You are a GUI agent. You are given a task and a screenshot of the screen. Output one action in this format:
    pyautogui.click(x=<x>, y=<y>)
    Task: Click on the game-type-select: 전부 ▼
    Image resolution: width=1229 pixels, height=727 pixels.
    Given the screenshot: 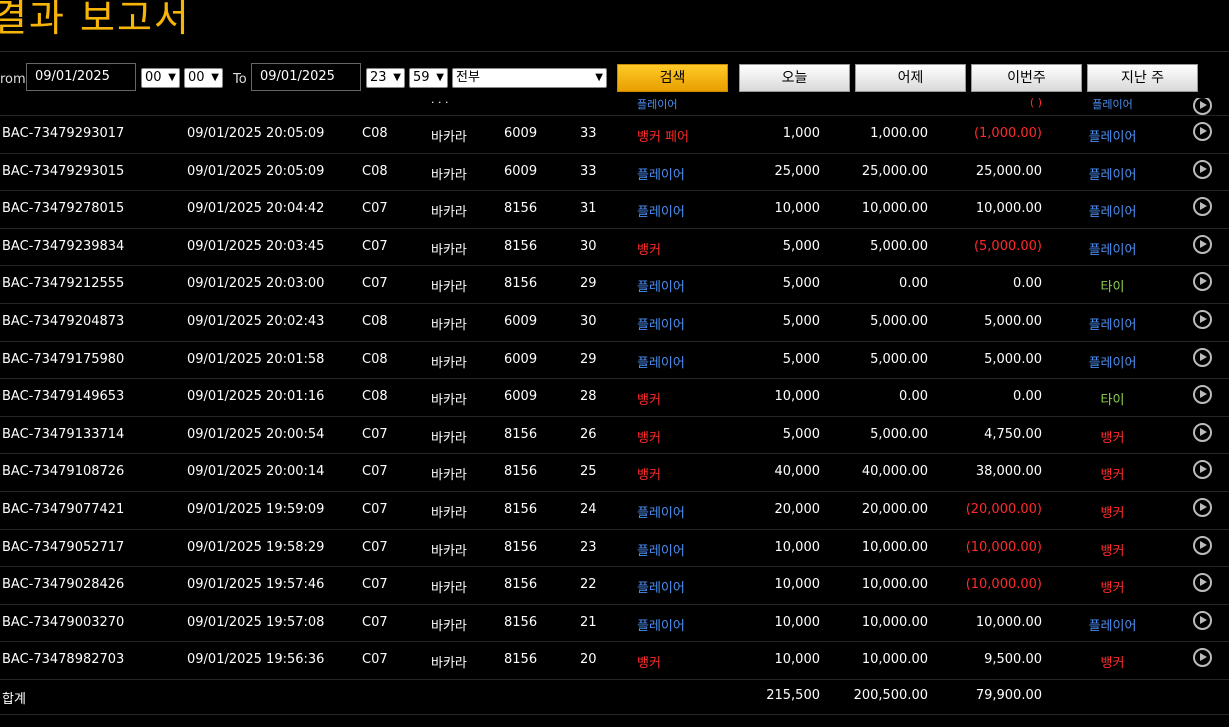 What is the action you would take?
    pyautogui.click(x=529, y=78)
    